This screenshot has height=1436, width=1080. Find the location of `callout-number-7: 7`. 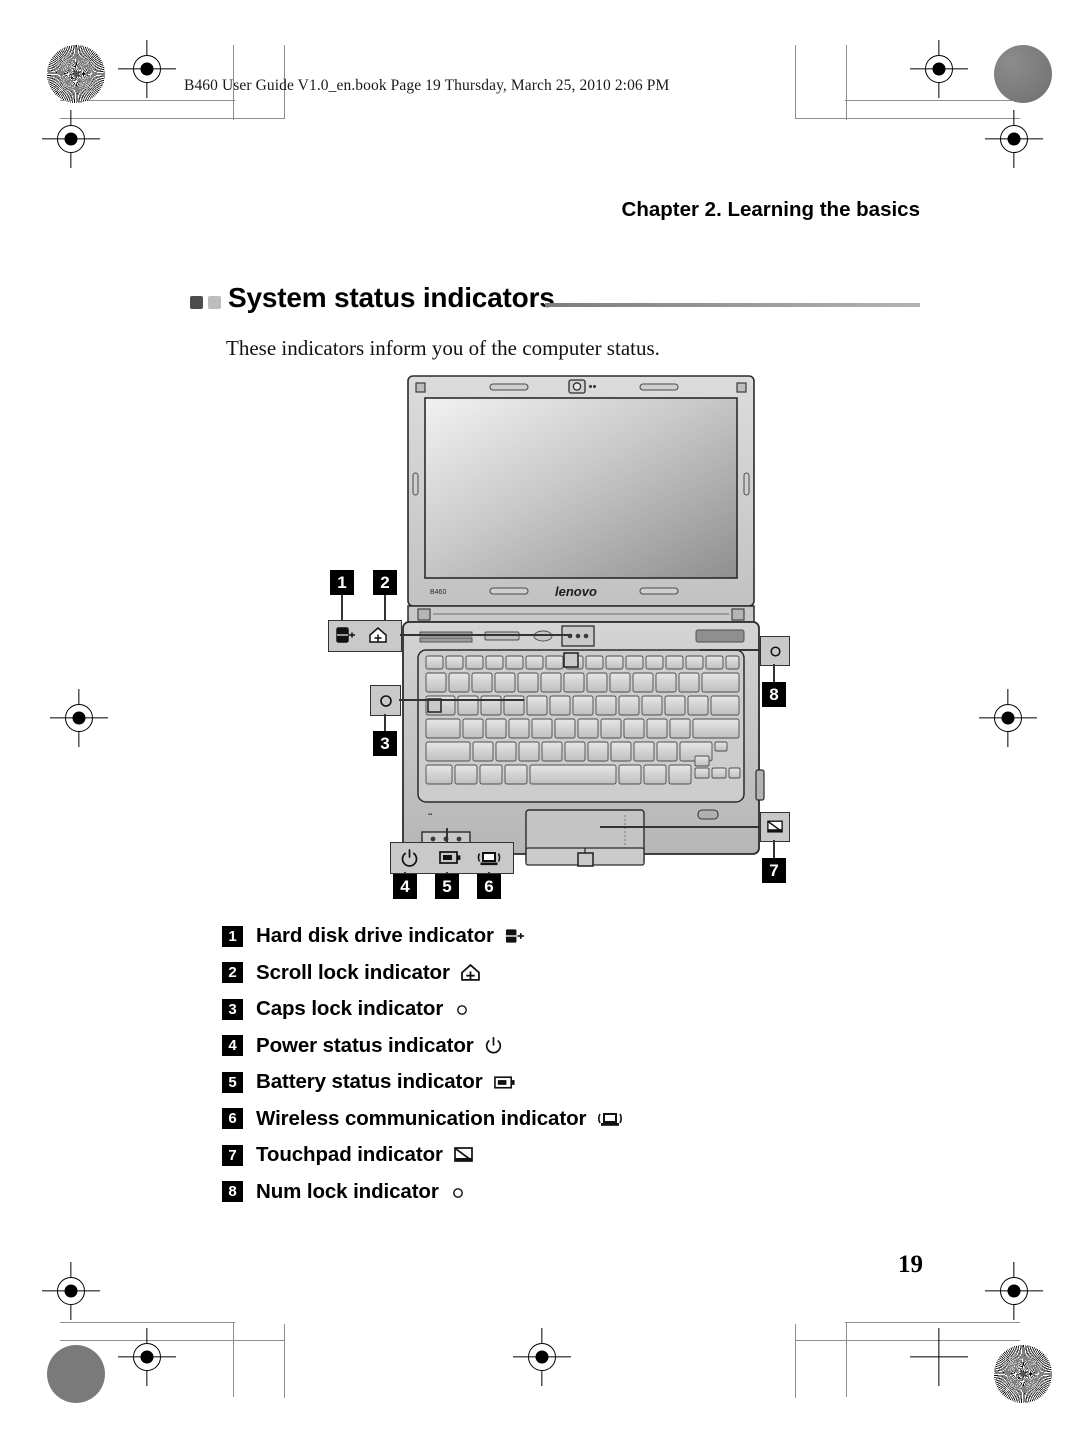

callout-number-7: 7 is located at coordinates (774, 870).